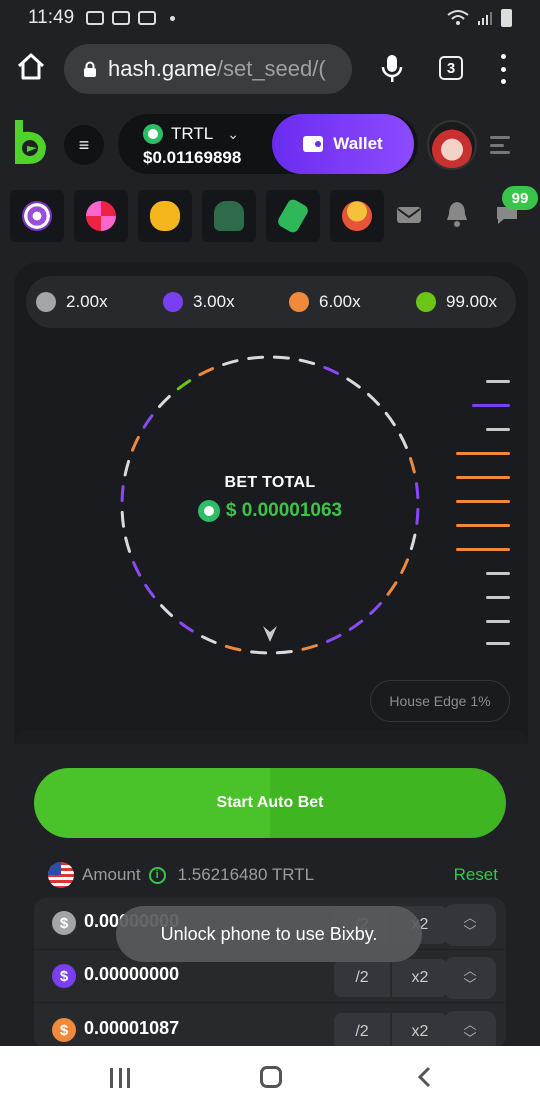 The height and width of the screenshot is (1110, 540). I want to click on multiplier-legend: 2.00x 3.00x 6.00x 99.00x, so click(271, 302).